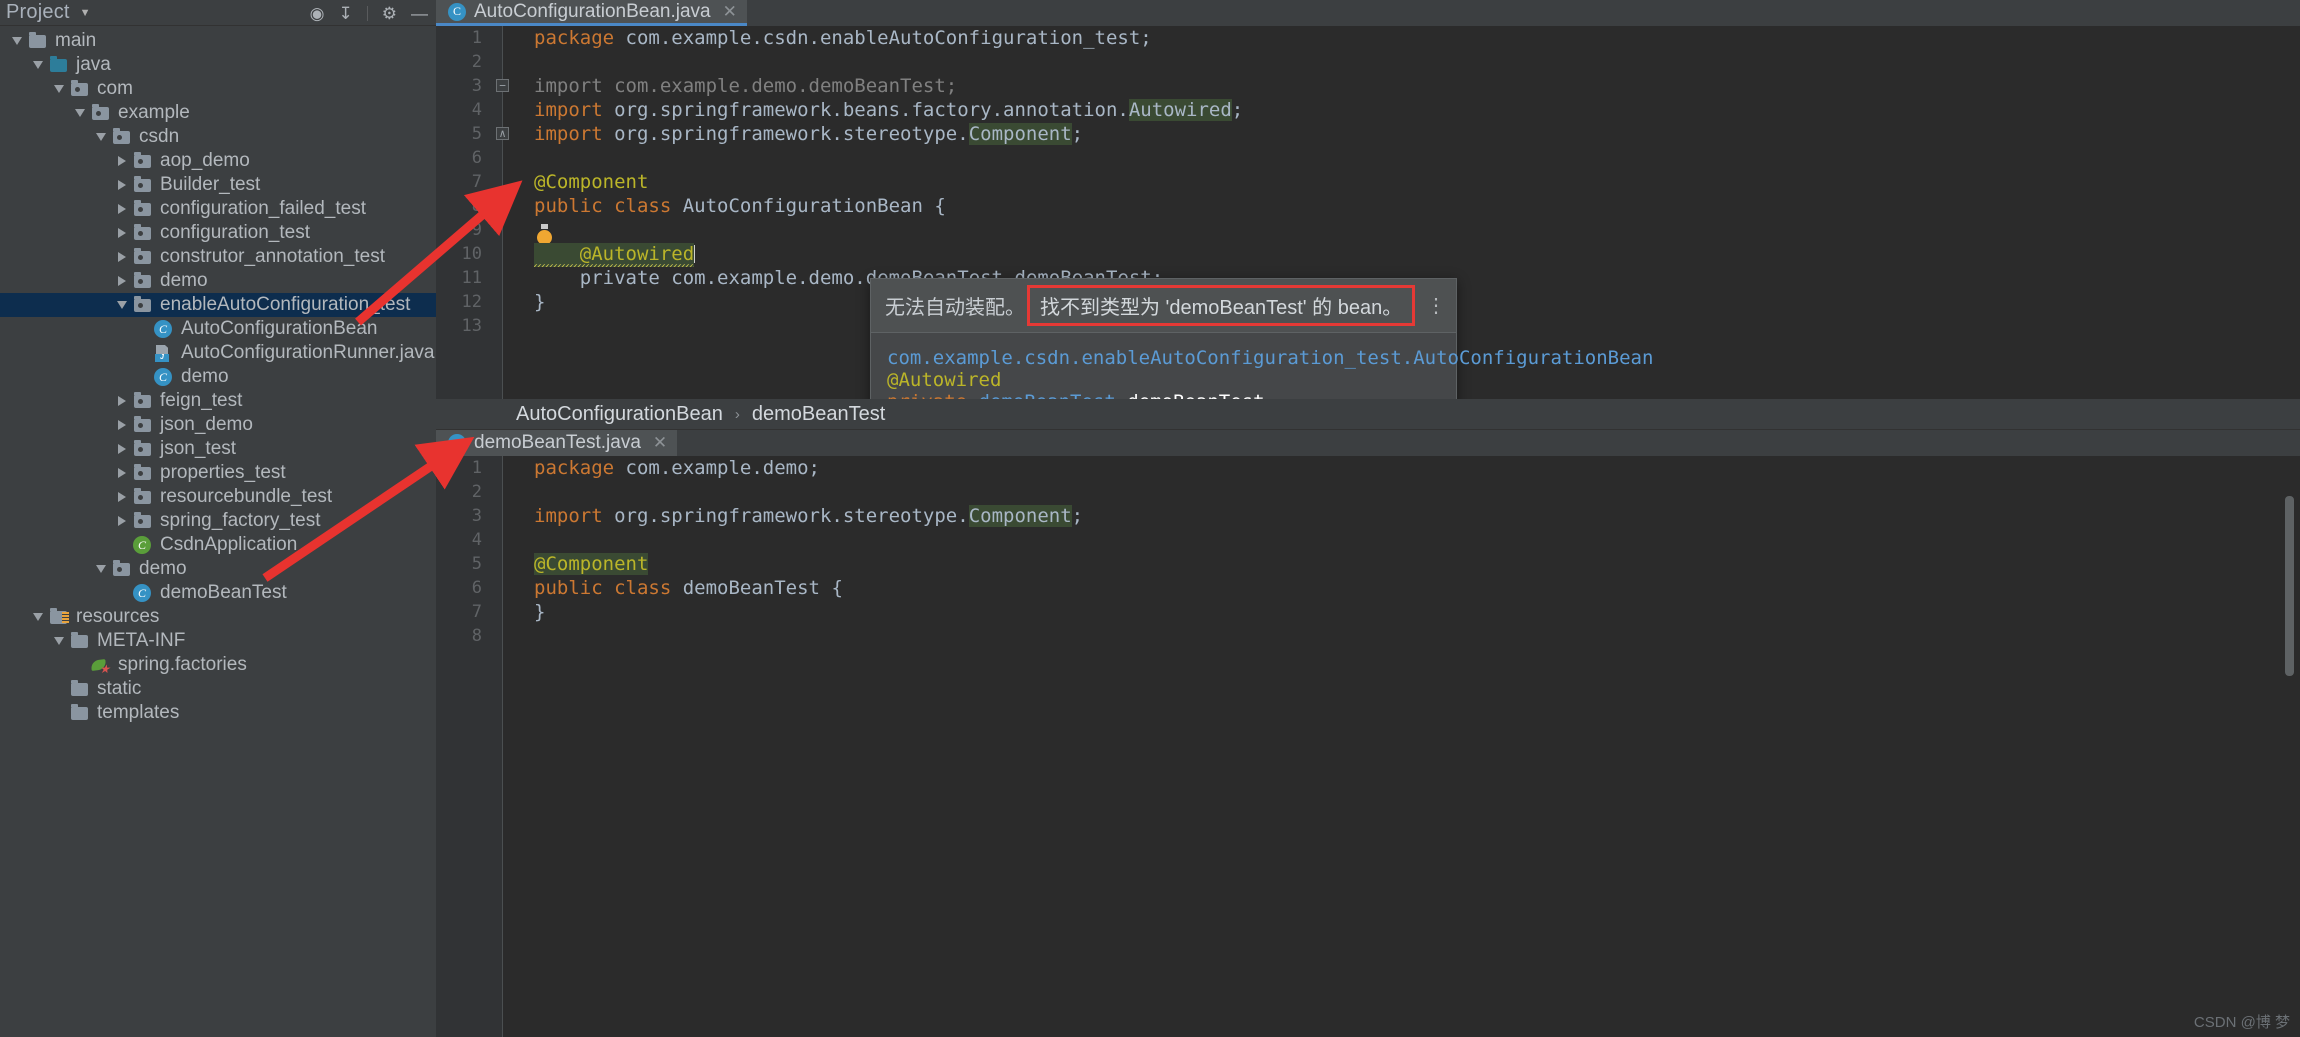 Image resolution: width=2300 pixels, height=1037 pixels. Describe the element at coordinates (141, 640) in the screenshot. I see `tree-item-label: META-INF` at that location.